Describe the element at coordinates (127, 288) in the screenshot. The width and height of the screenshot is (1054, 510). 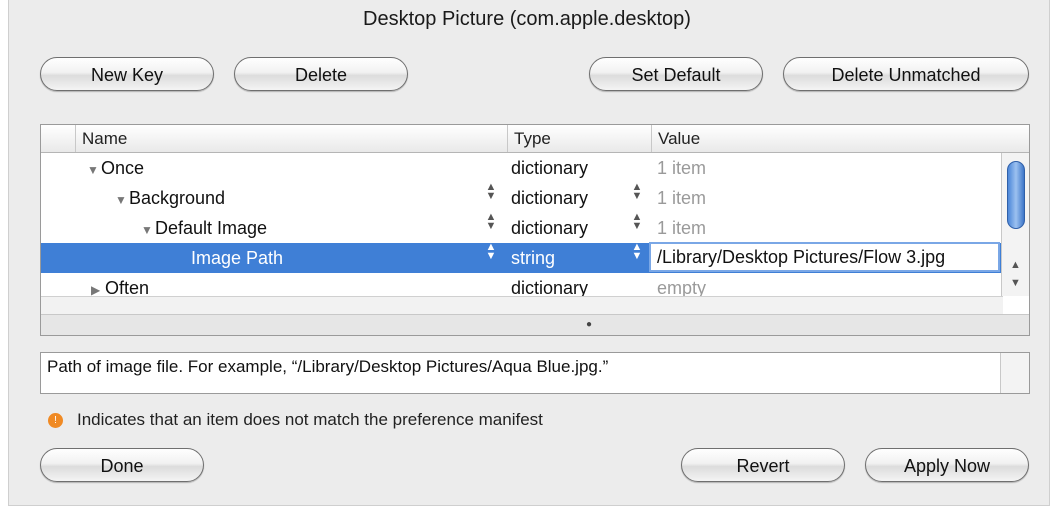
I see `row-name: Often` at that location.